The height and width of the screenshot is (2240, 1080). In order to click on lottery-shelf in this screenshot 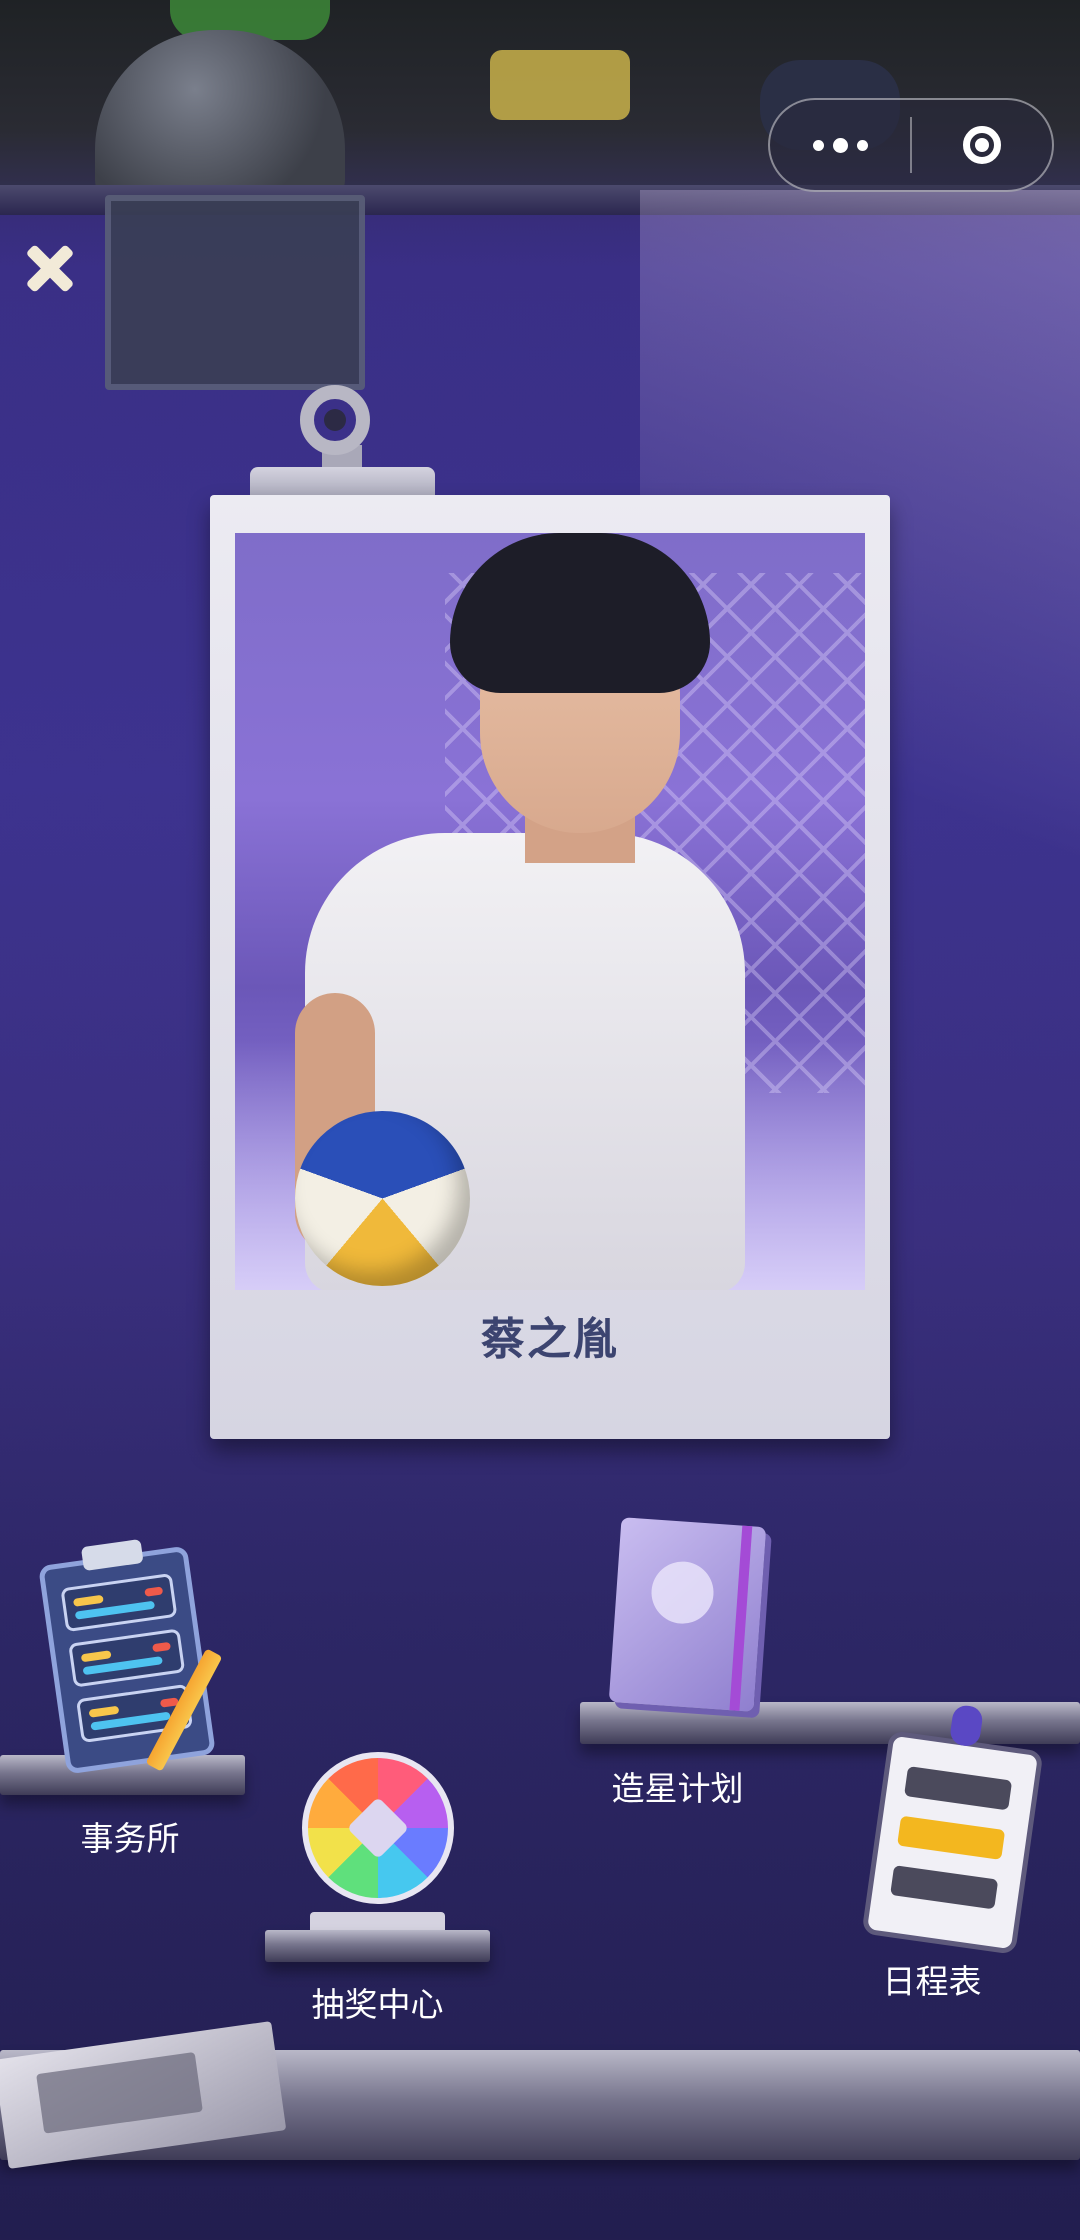, I will do `click(377, 1946)`.